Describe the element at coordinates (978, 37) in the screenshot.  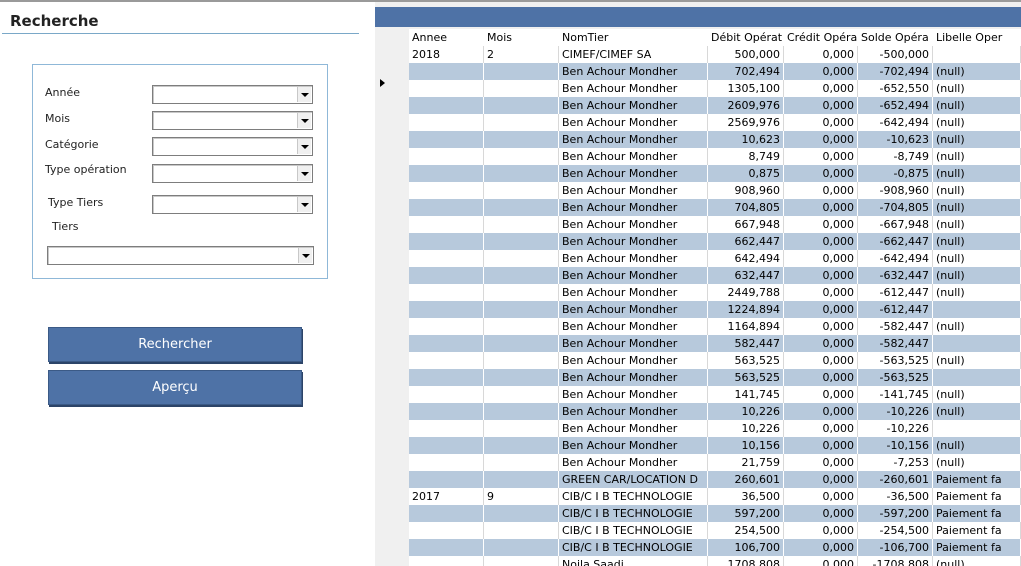
I see `column-header-libelle: Libelle Oper` at that location.